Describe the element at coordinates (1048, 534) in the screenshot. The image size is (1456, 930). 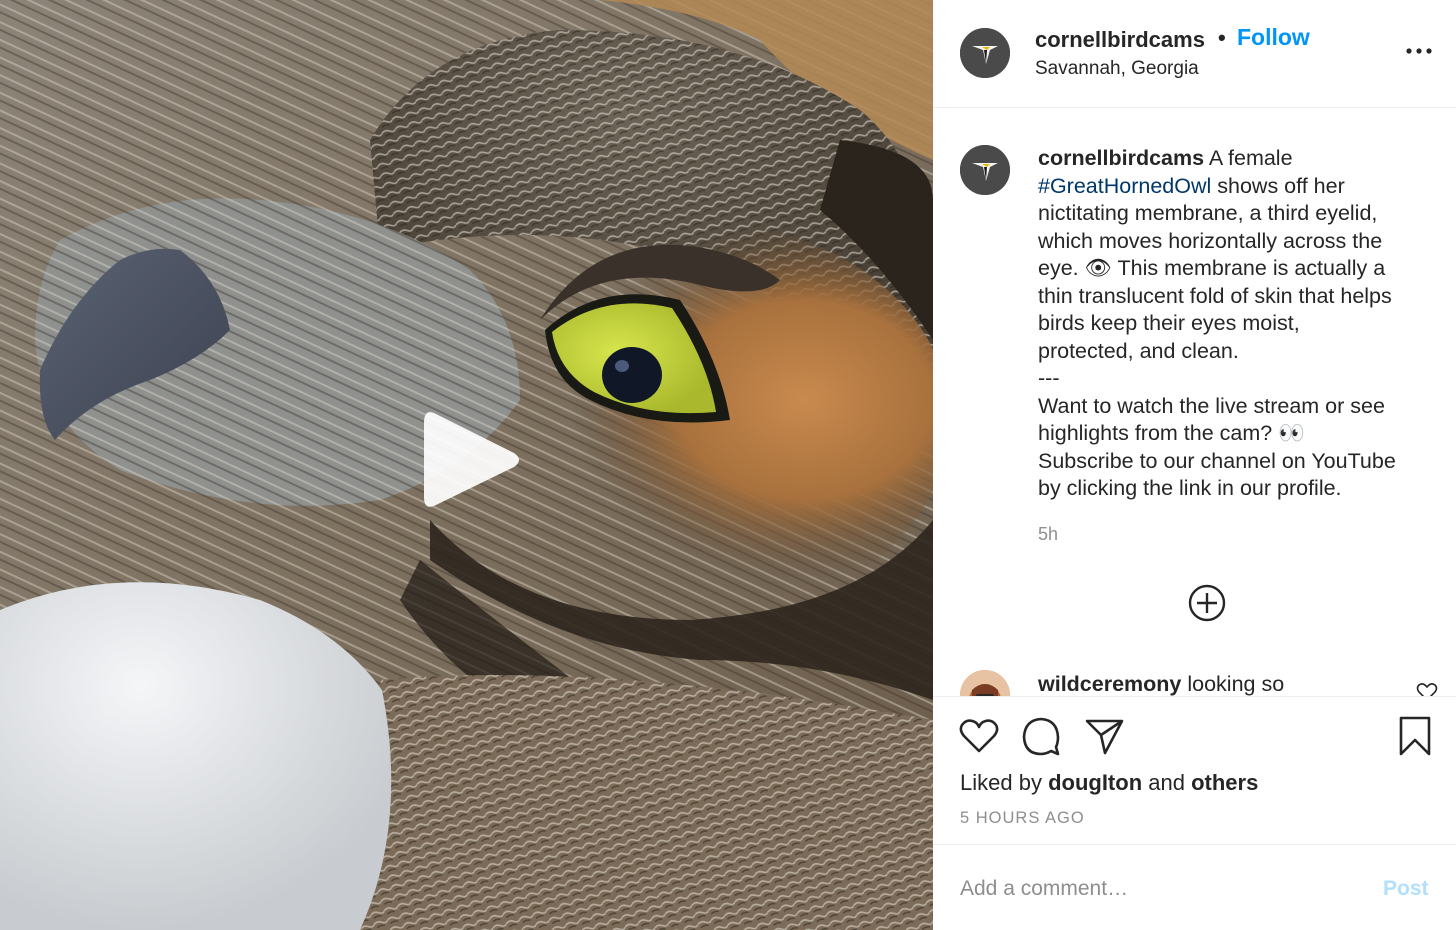
I see `caption-timestamp: 5h` at that location.